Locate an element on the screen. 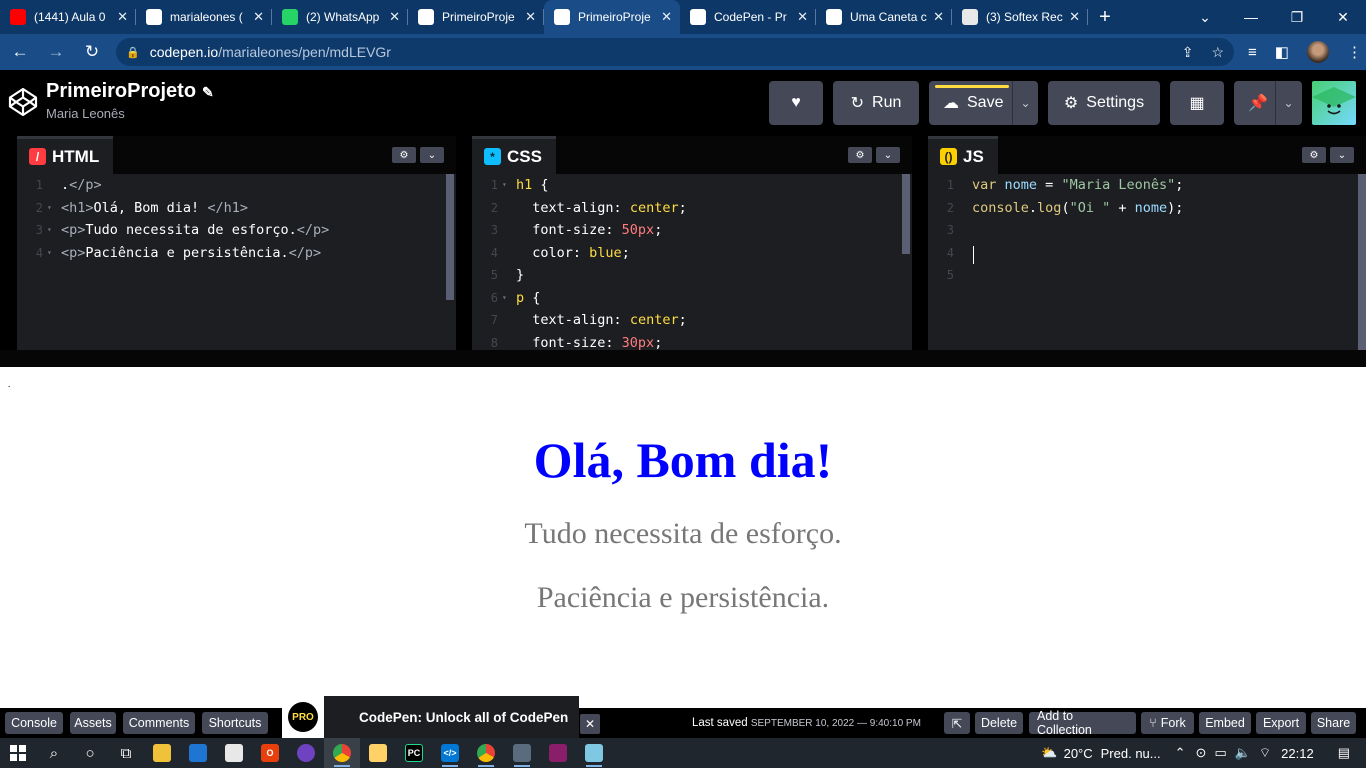  mail-icon is located at coordinates (198, 753).